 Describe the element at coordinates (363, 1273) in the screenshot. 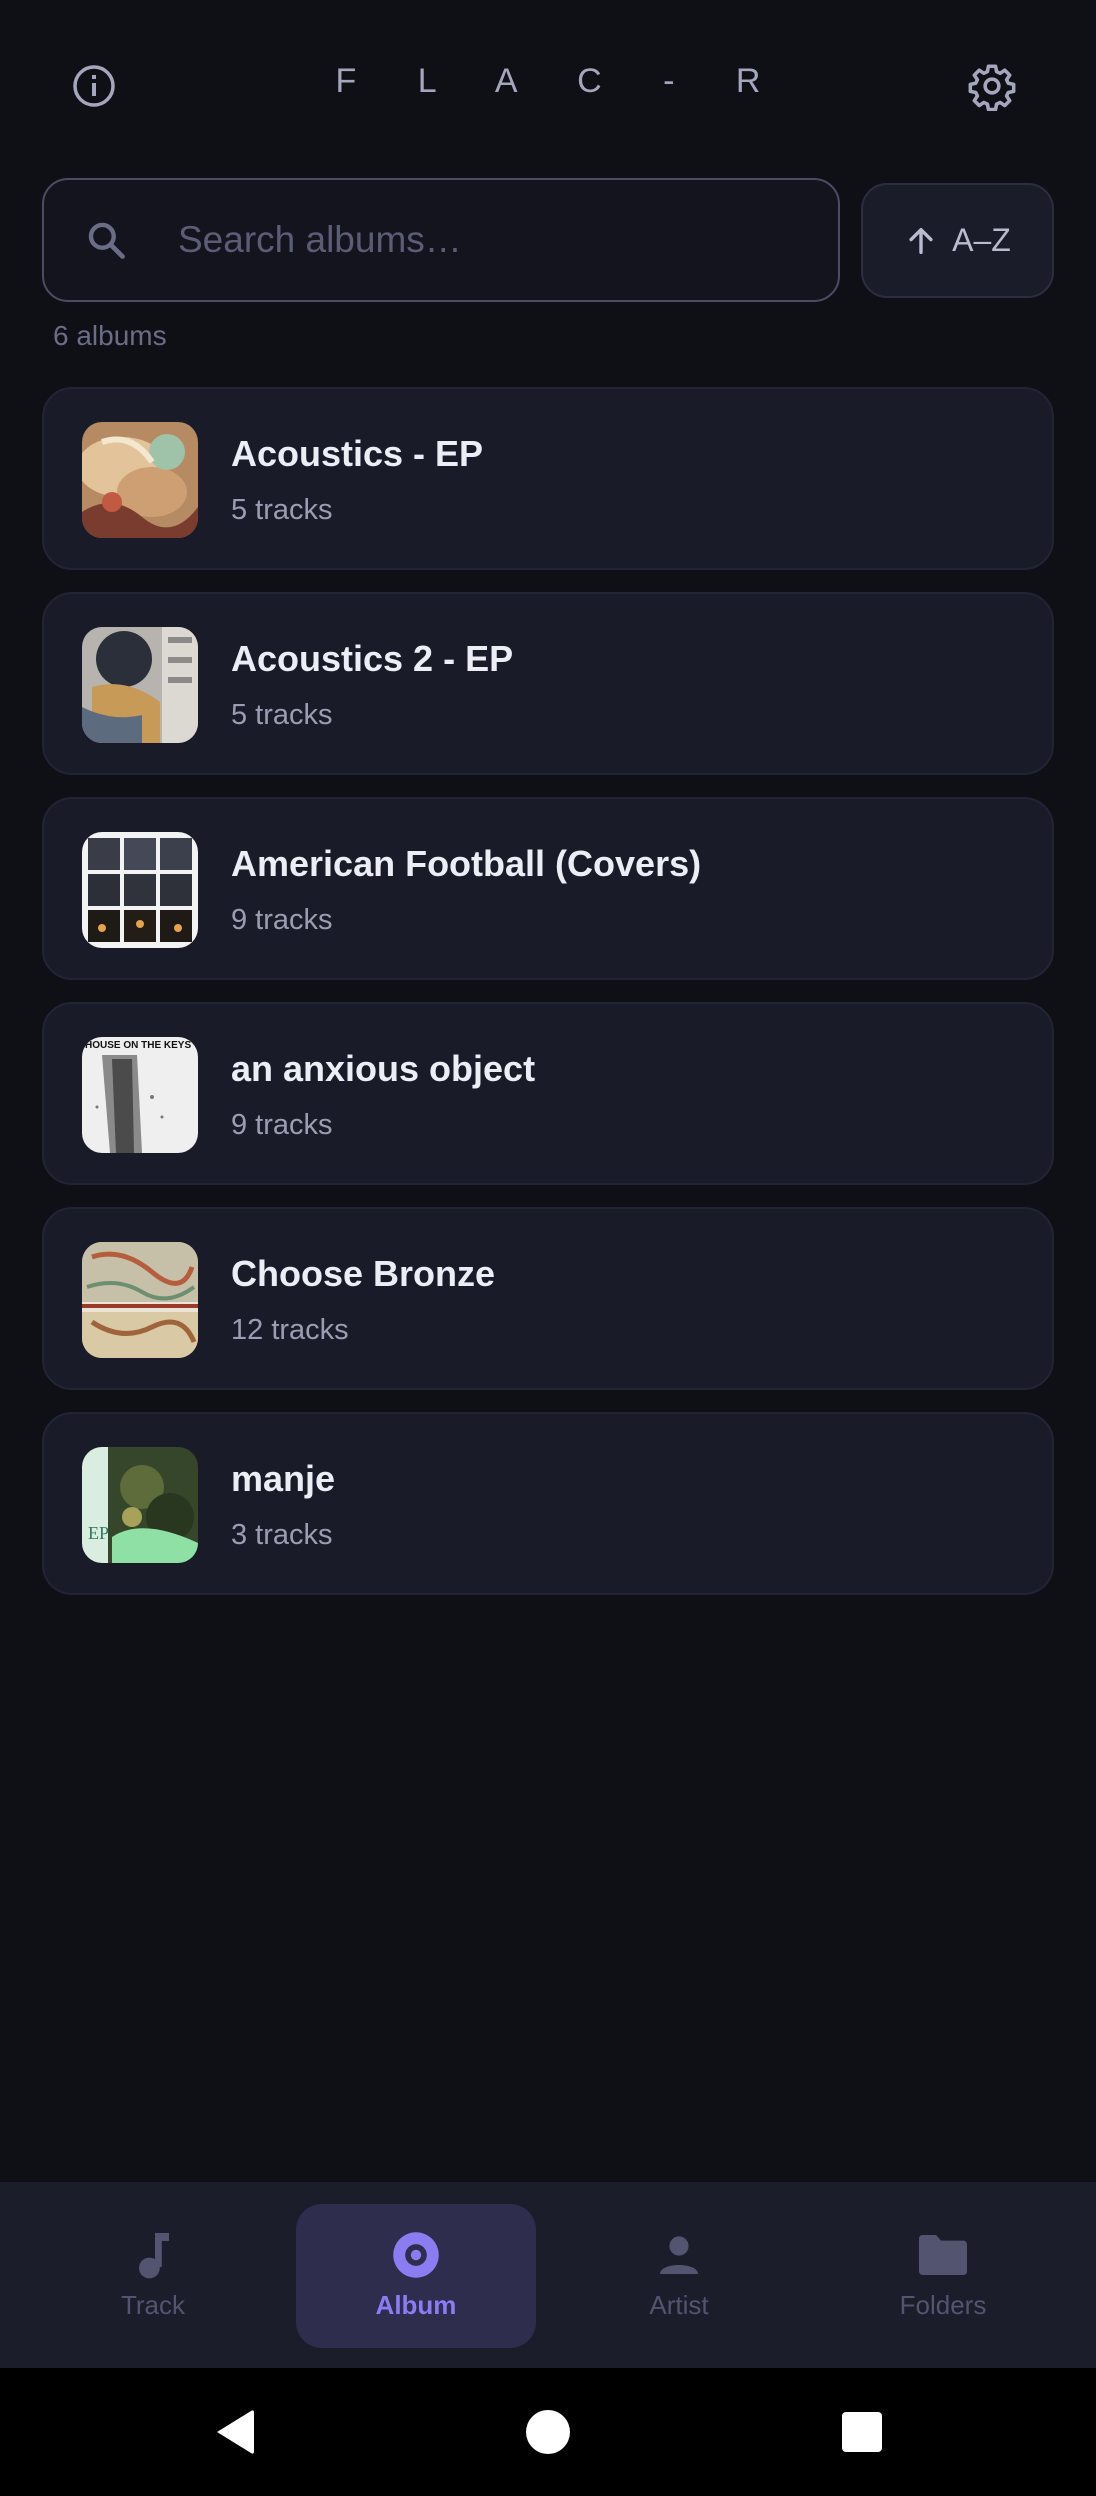

I see `album-title: Choose Bronze` at that location.